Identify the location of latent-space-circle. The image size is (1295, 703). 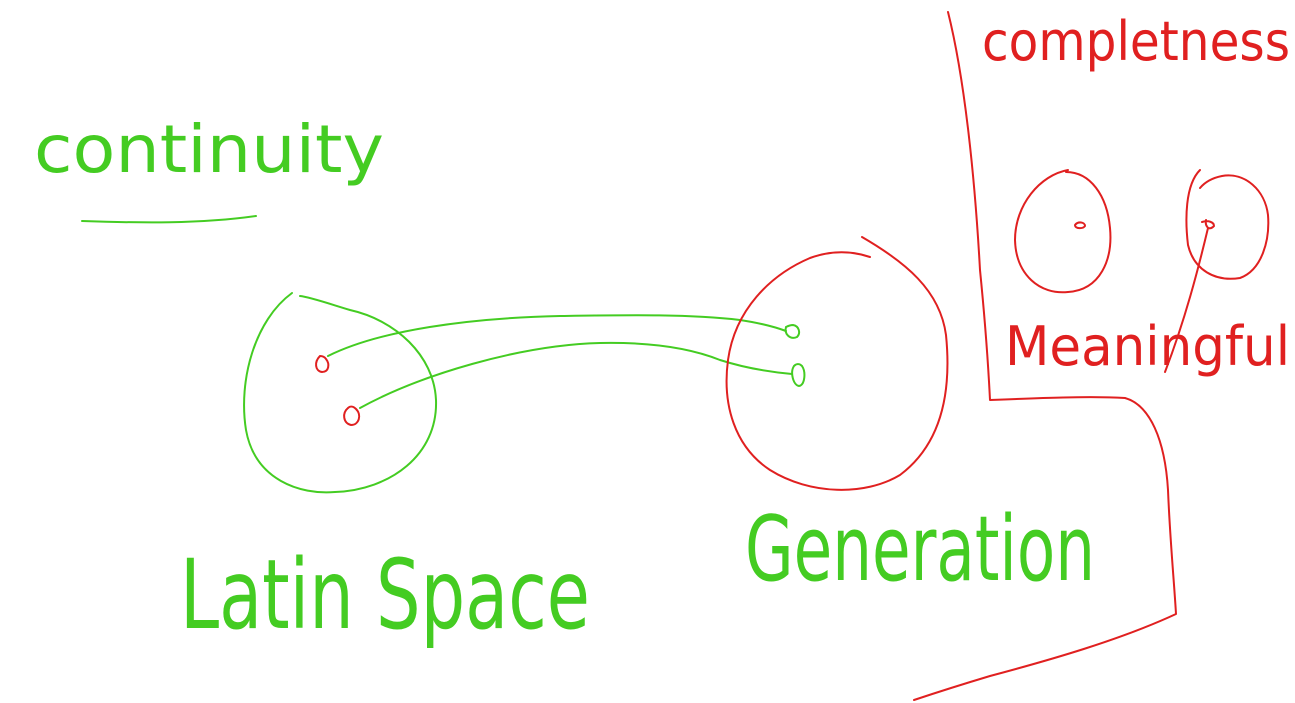
(340, 393).